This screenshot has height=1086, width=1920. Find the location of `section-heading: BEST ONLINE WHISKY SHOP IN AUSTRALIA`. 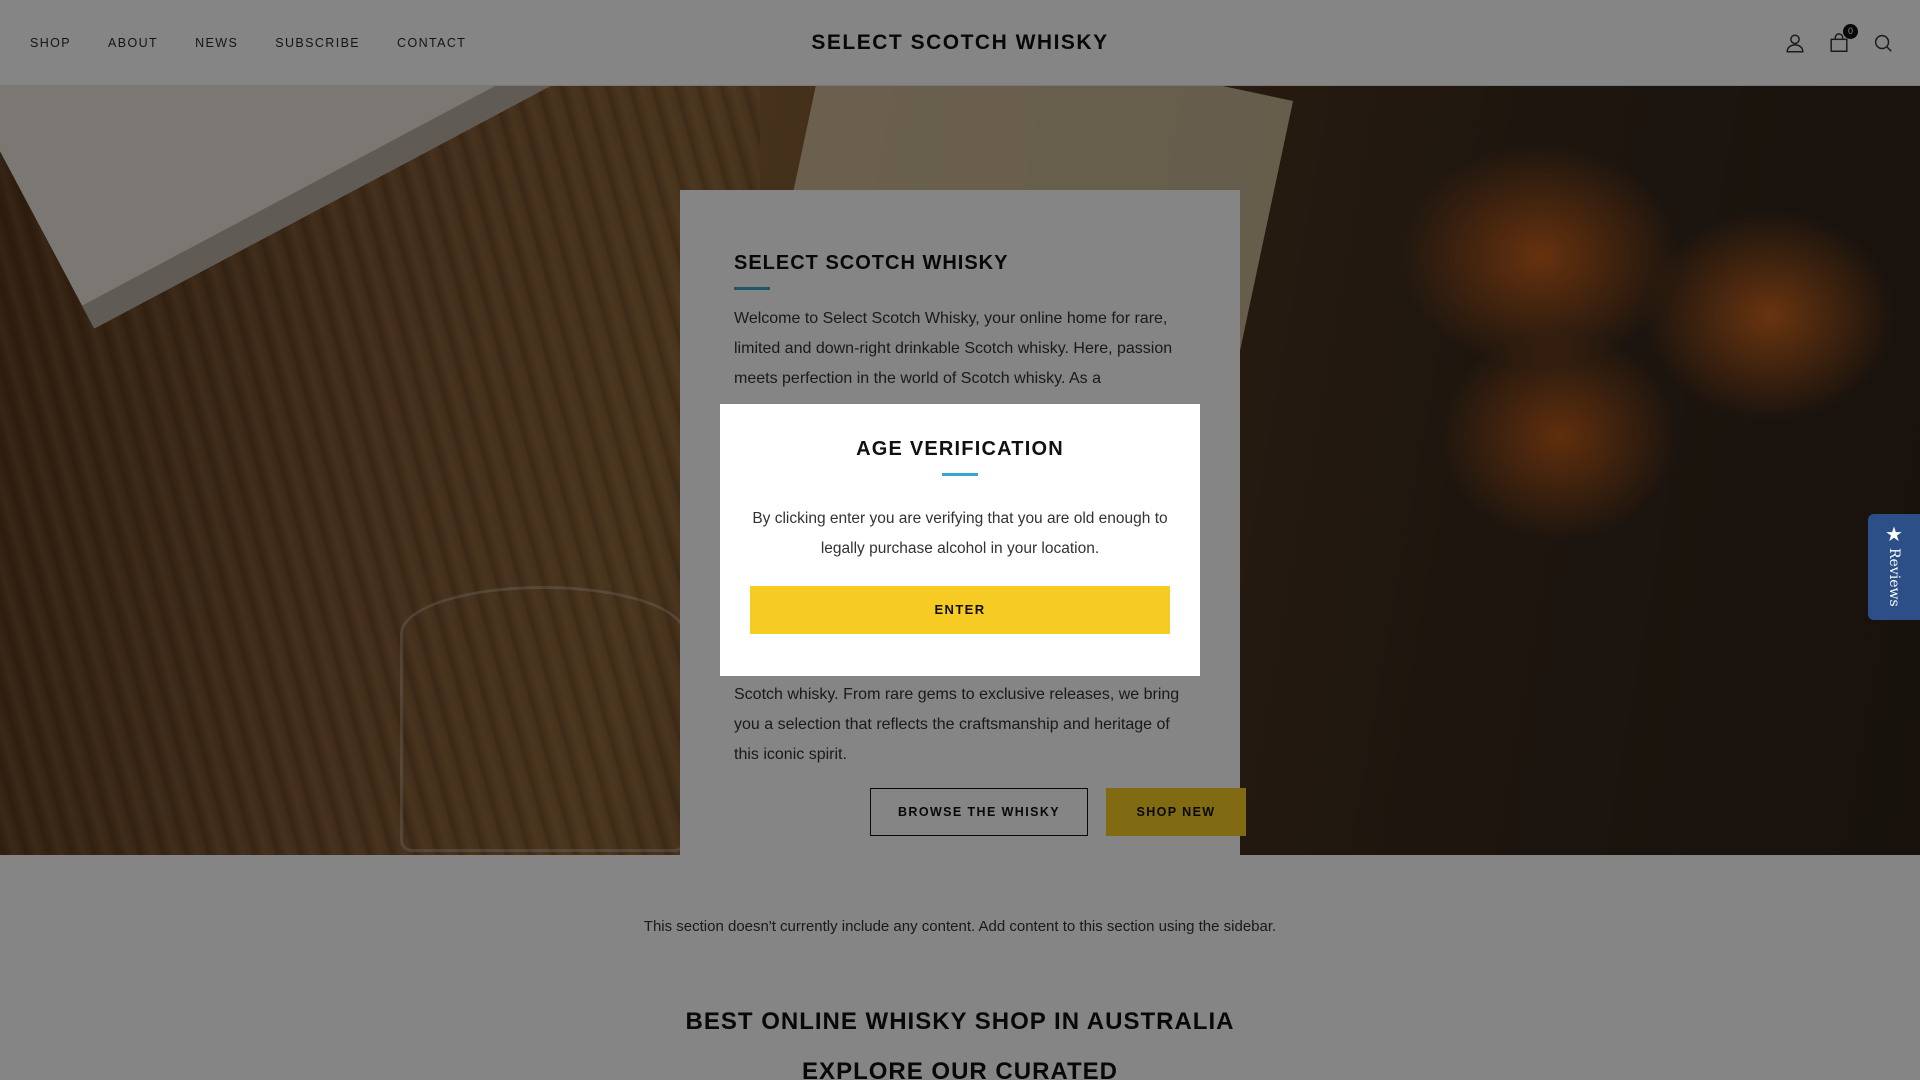

section-heading: BEST ONLINE WHISKY SHOP IN AUSTRALIA is located at coordinates (960, 1021).